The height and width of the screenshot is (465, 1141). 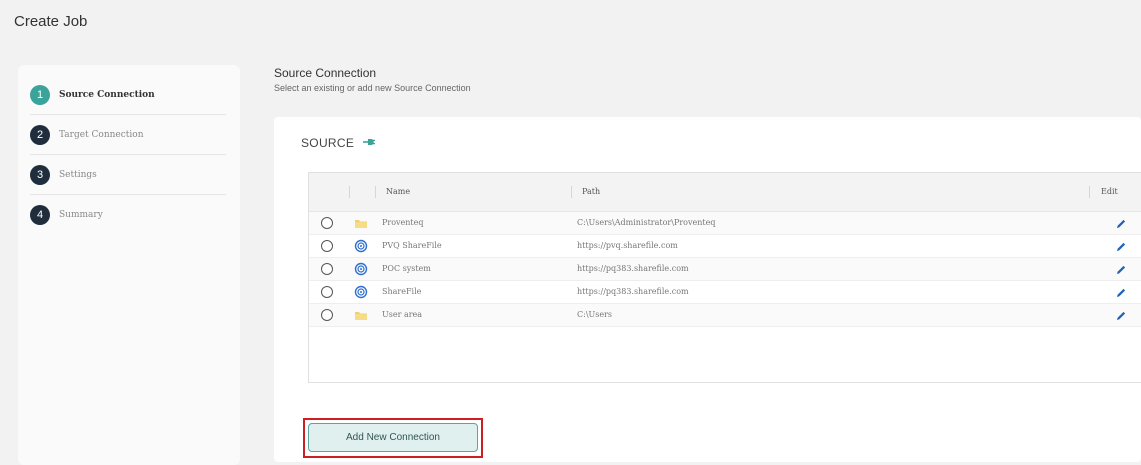 I want to click on step-label: Source Connection, so click(x=107, y=94).